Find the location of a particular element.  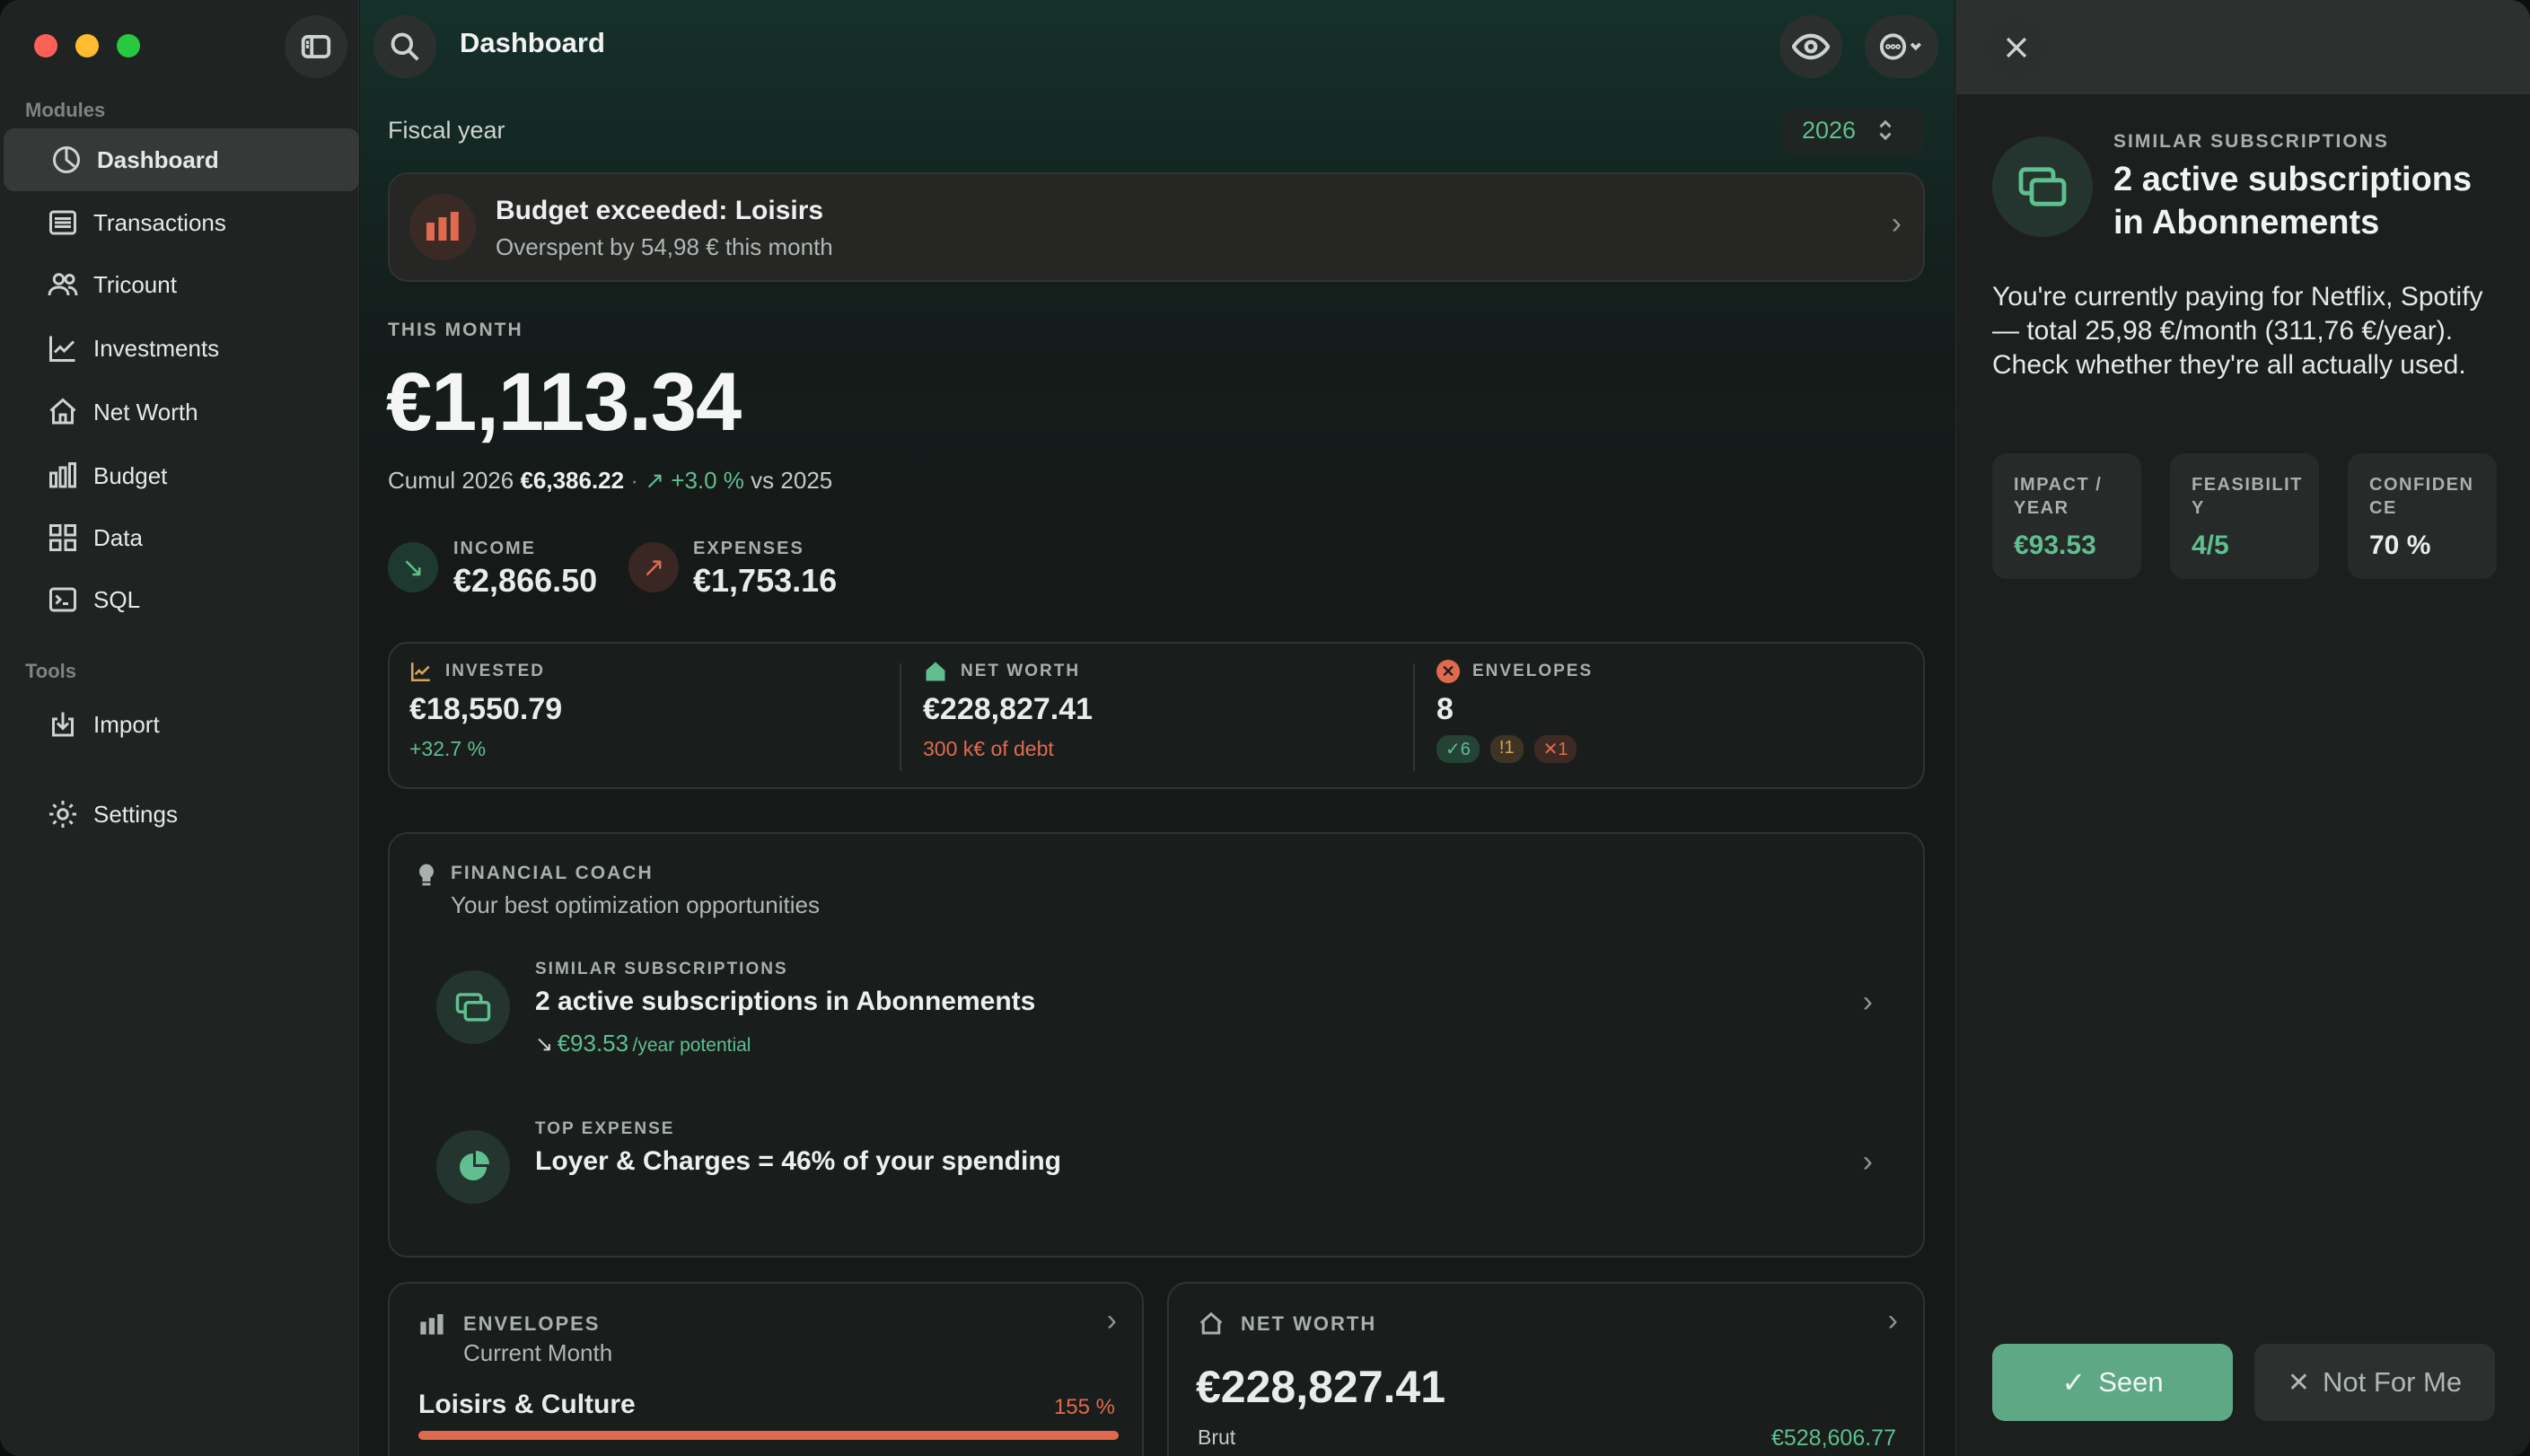

close-window-button is located at coordinates (46, 45).